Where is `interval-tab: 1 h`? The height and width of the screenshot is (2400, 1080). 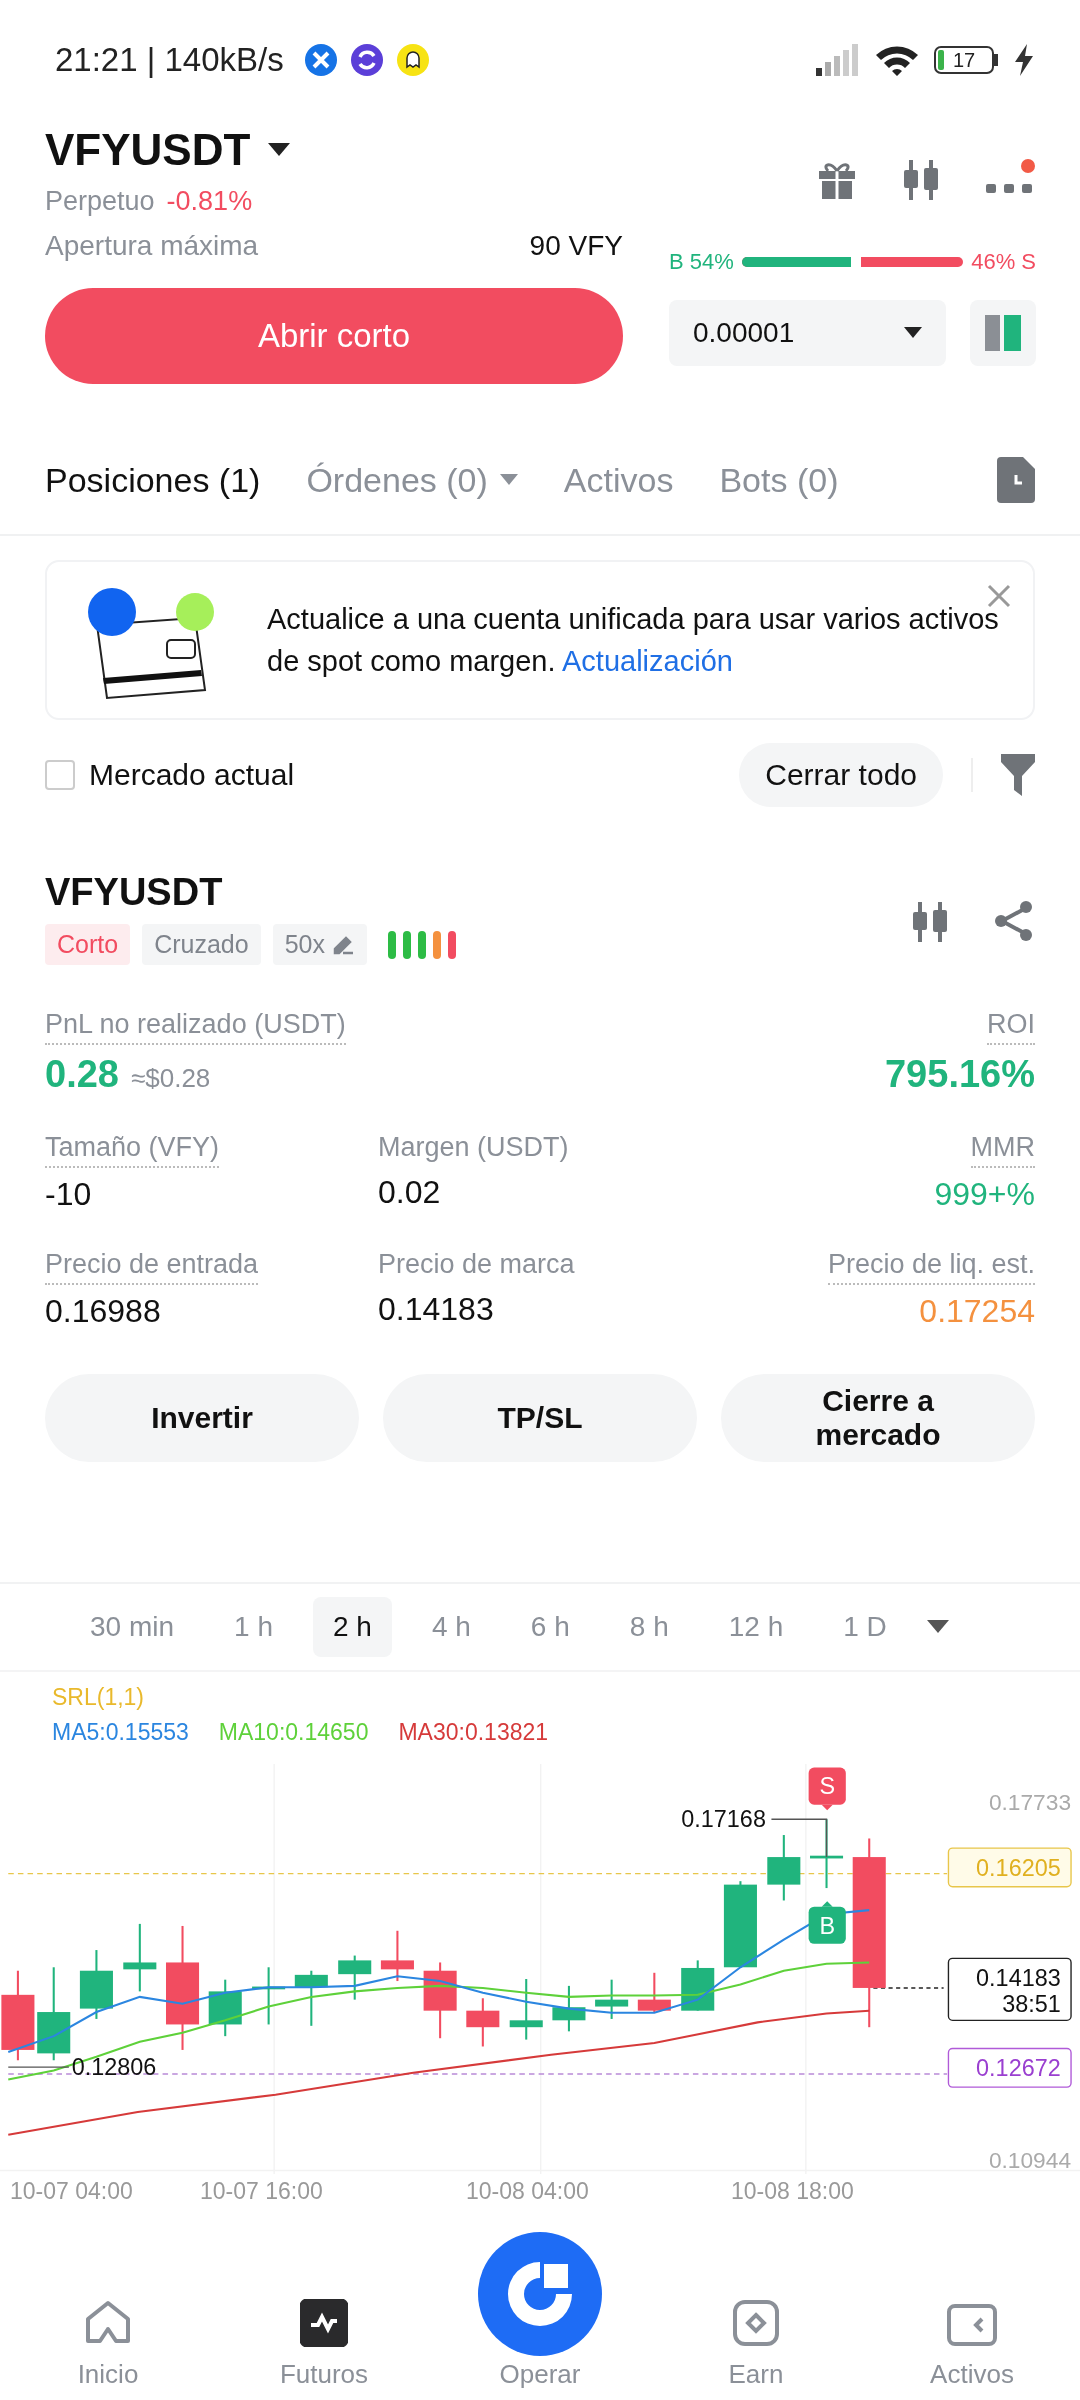
interval-tab: 1 h is located at coordinates (253, 1627).